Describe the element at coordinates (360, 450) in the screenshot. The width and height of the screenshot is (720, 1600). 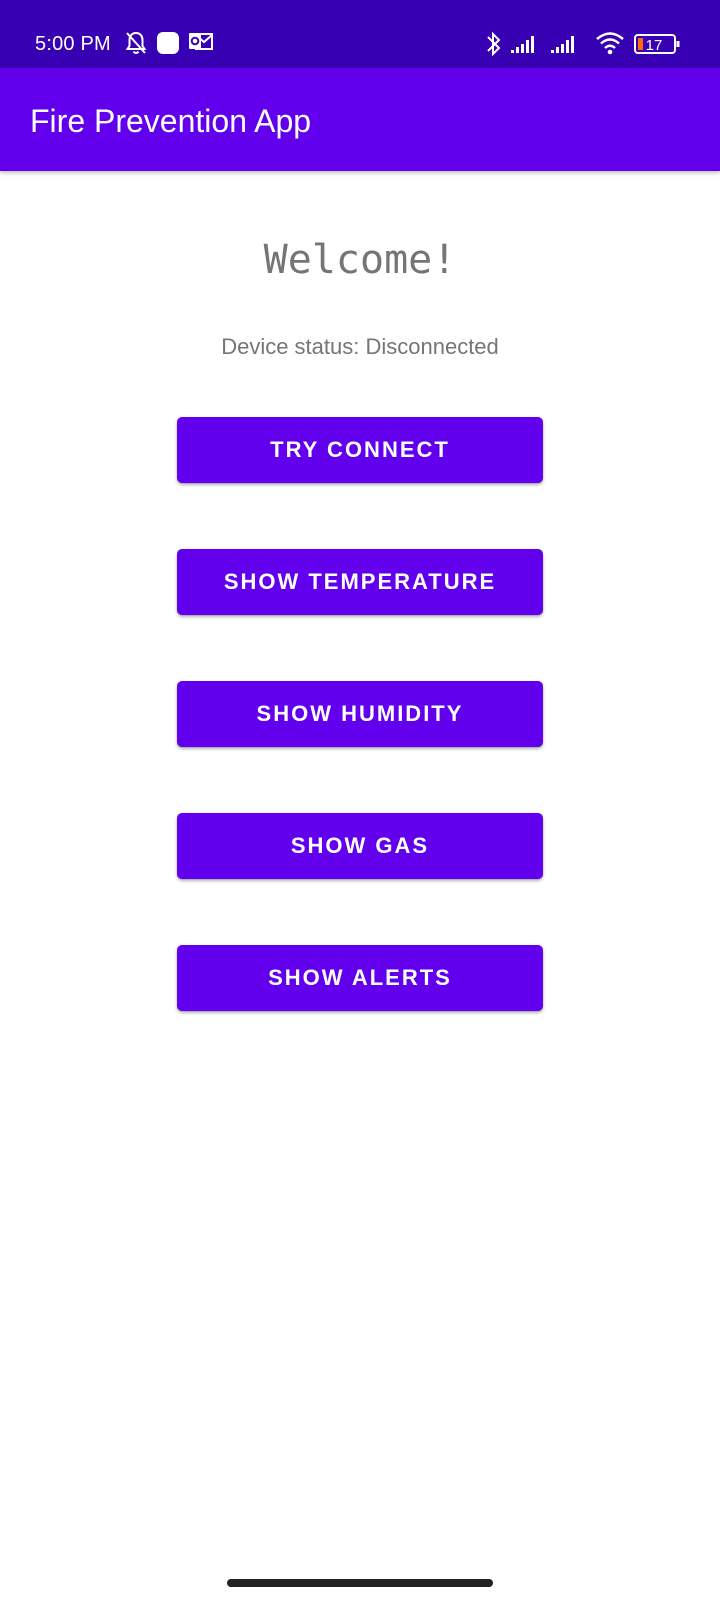
I see `try-connect-button: TRY CONNECT` at that location.